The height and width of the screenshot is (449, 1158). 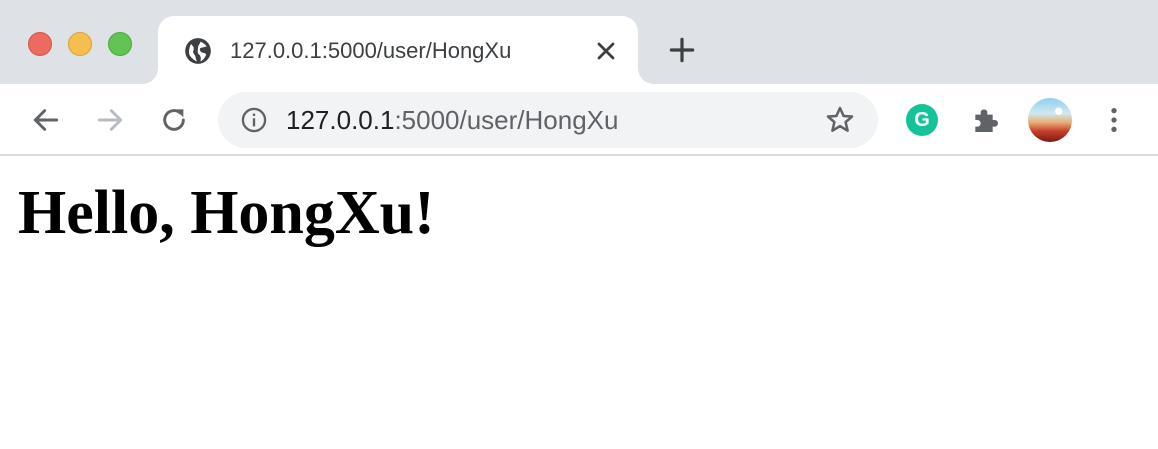 What do you see at coordinates (40, 44) in the screenshot?
I see `window-close-button` at bounding box center [40, 44].